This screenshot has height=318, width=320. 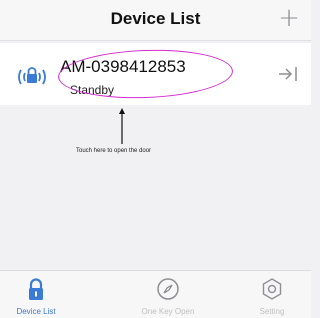 I want to click on add-device-button: +, so click(x=289, y=18).